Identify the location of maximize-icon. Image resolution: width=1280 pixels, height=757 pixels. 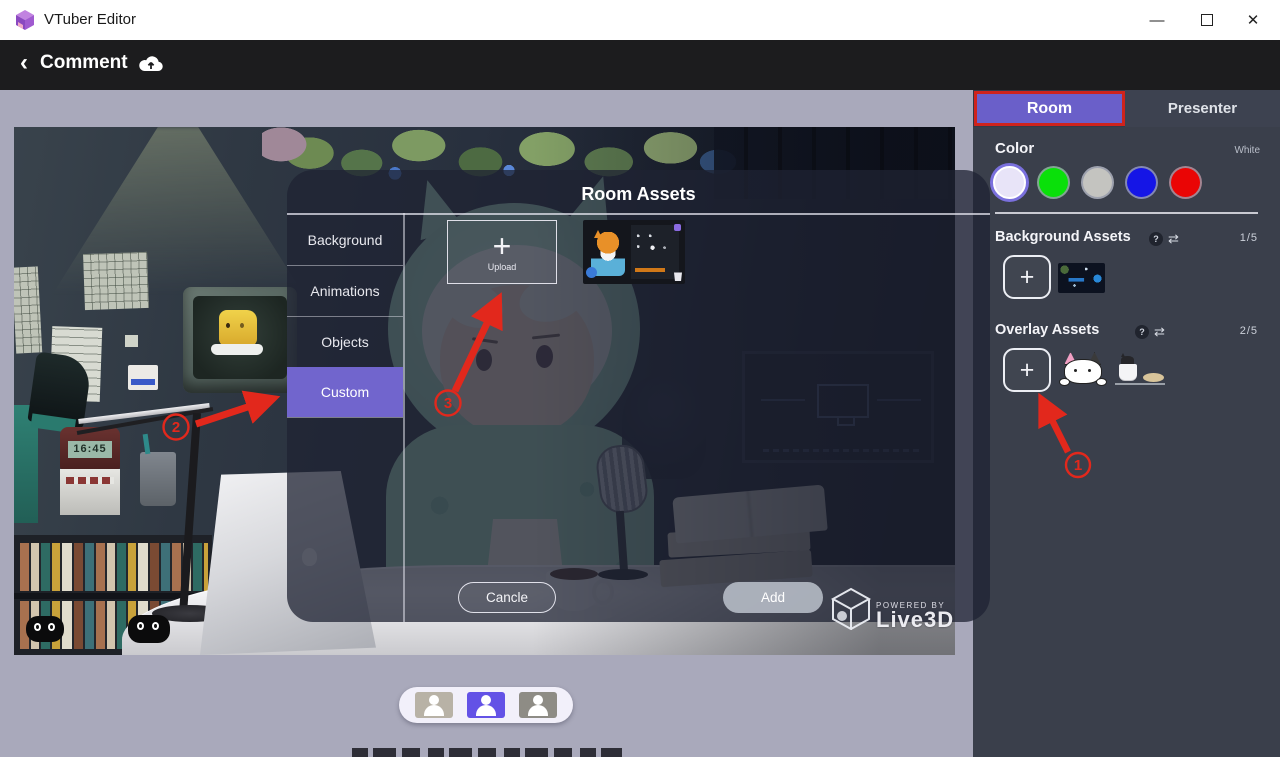
(1207, 20).